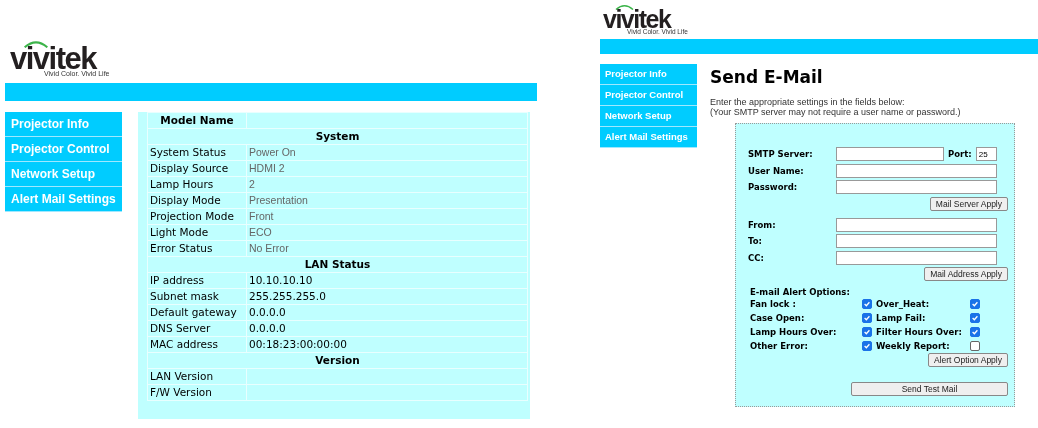  Describe the element at coordinates (197, 120) in the screenshot. I see `table-header-cell: Model Name` at that location.